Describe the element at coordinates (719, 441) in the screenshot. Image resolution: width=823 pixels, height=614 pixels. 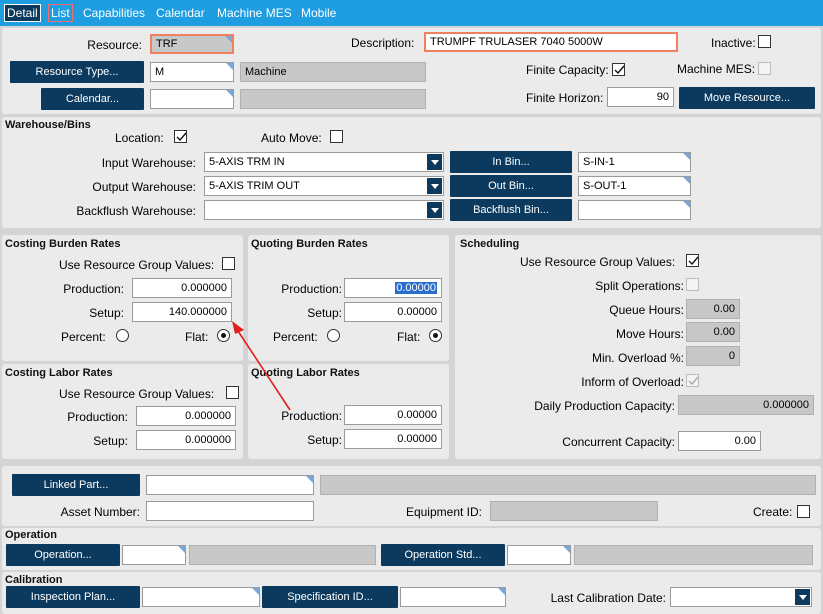
I see `concurrent-capacity-field: 0.00` at that location.